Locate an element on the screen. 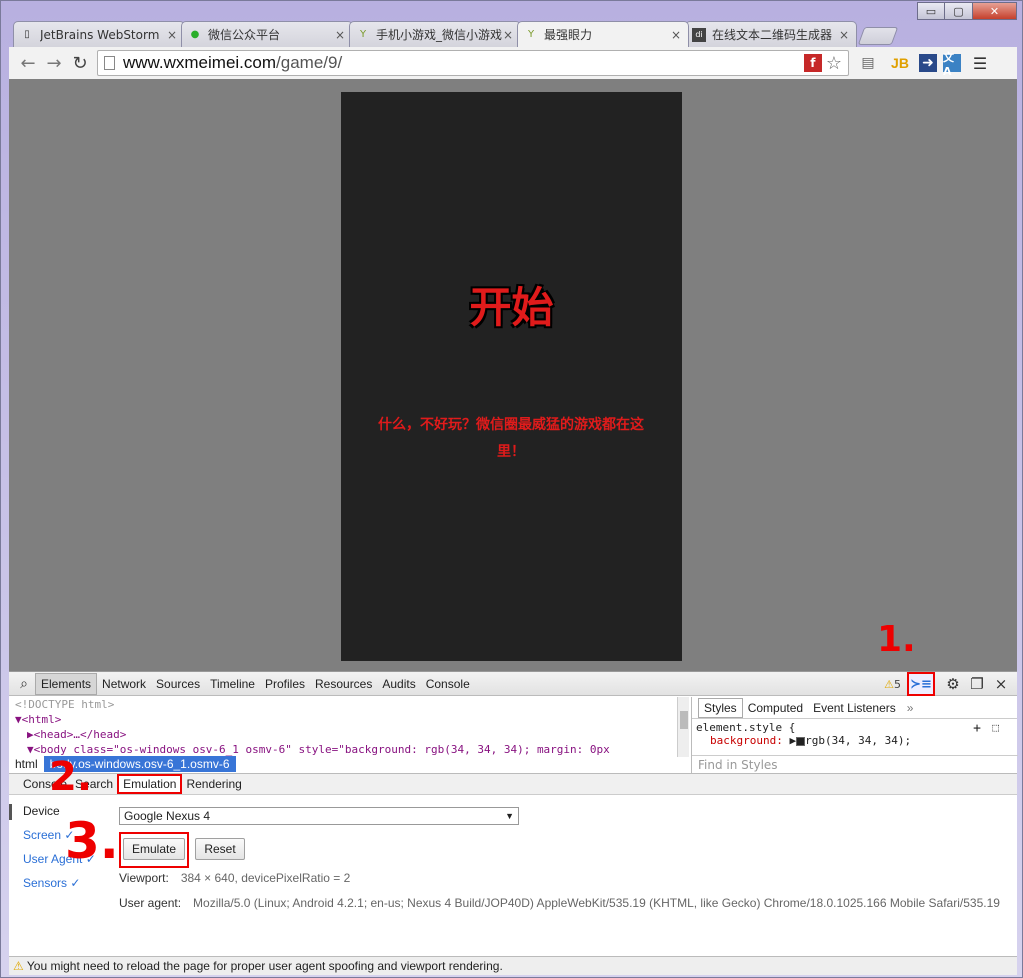  tab-label: 手机小游戏_微信小游戏 is located at coordinates (439, 35).